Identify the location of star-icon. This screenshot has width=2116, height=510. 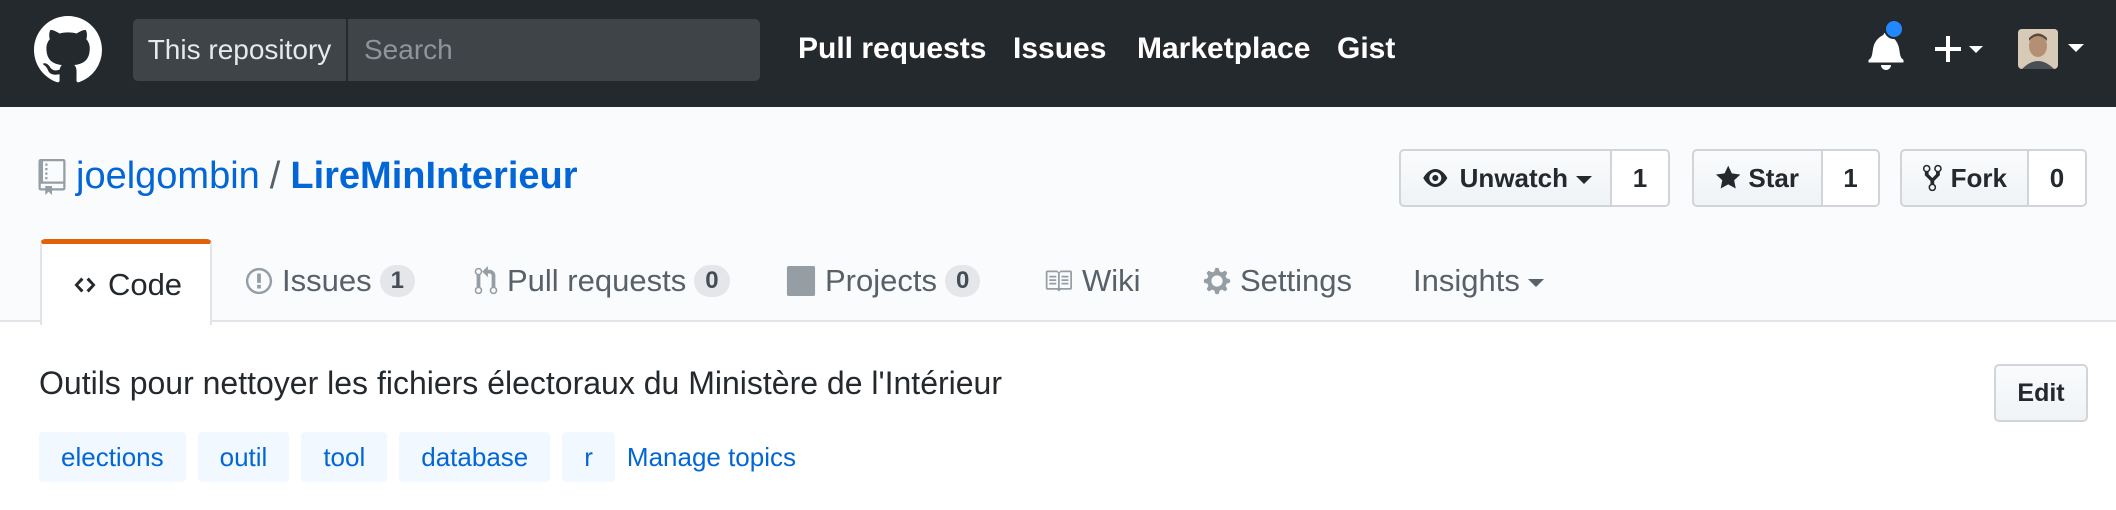
(1728, 177).